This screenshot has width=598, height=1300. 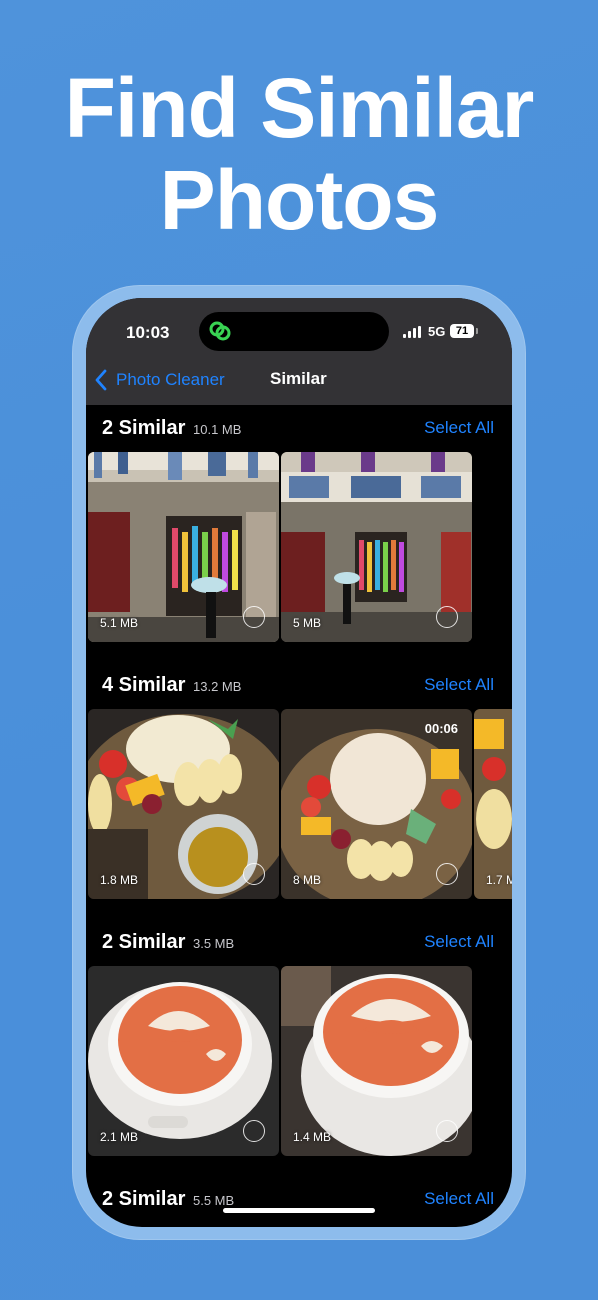 What do you see at coordinates (299, 1210) in the screenshot?
I see `home-indicator` at bounding box center [299, 1210].